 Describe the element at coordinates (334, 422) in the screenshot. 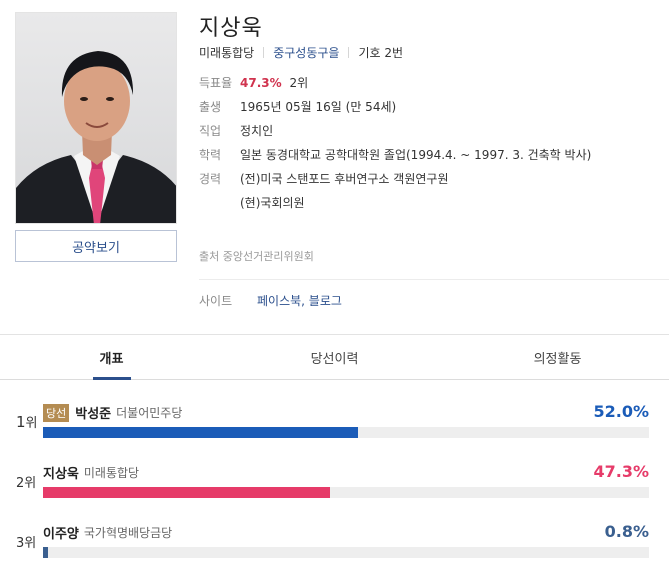

I see `result-row: 1위 당선 박성준 더불어민주당 52.0%` at that location.